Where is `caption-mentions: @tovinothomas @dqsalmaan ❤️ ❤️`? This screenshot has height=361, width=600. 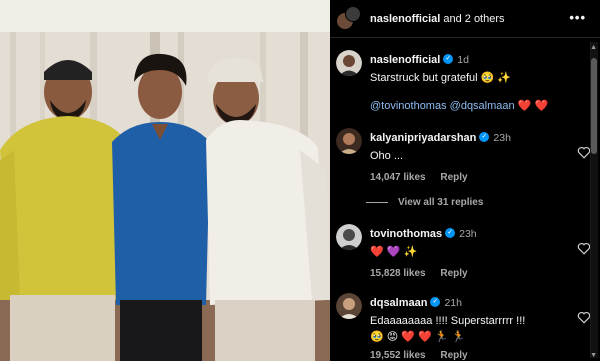
caption-mentions: @tovinothomas @dqsalmaan ❤️ ❤️ is located at coordinates (472, 105).